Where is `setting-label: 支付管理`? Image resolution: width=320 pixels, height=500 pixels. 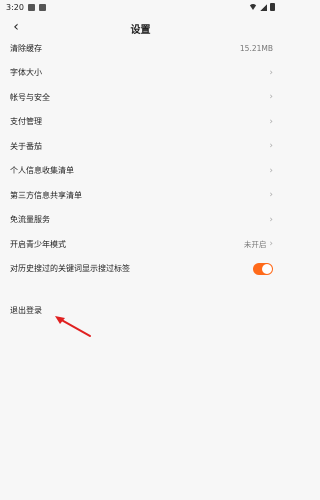 setting-label: 支付管理 is located at coordinates (26, 122).